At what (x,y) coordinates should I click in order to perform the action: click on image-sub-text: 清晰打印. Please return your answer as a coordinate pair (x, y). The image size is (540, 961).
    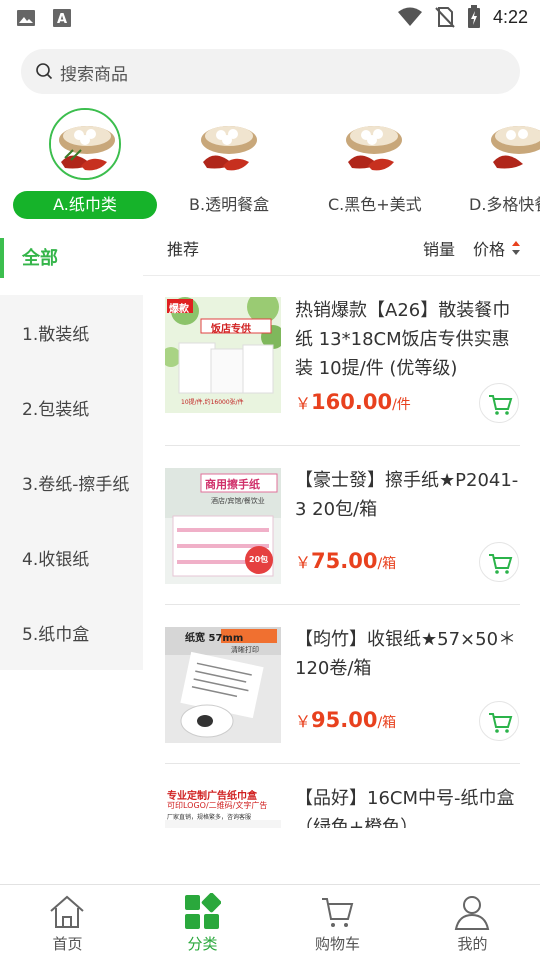
    Looking at the image, I should click on (245, 650).